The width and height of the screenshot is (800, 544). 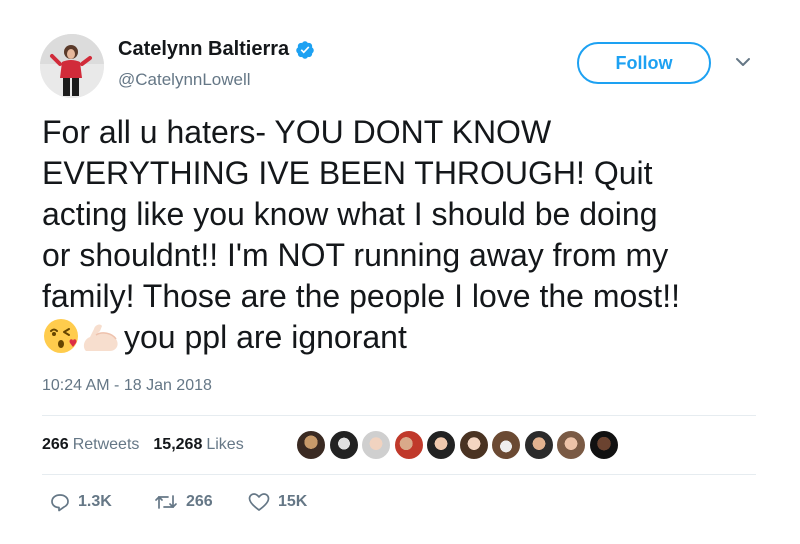 What do you see at coordinates (166, 502) in the screenshot?
I see `retweet-icon` at bounding box center [166, 502].